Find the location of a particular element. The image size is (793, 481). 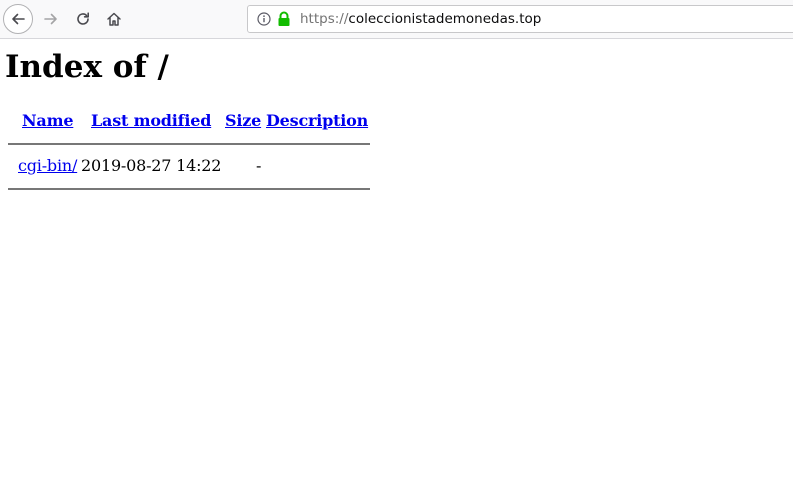

address-bar: https://coleccionistademonedas.top is located at coordinates (520, 19).